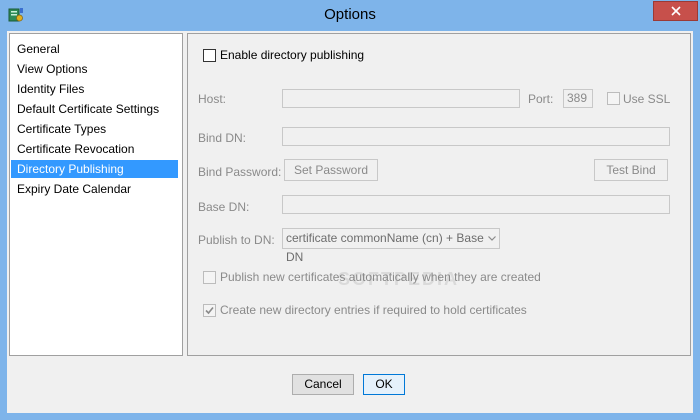  What do you see at coordinates (385, 247) in the screenshot?
I see `publish-to-dn-value: certificate commonName (cn) + Base DN` at bounding box center [385, 247].